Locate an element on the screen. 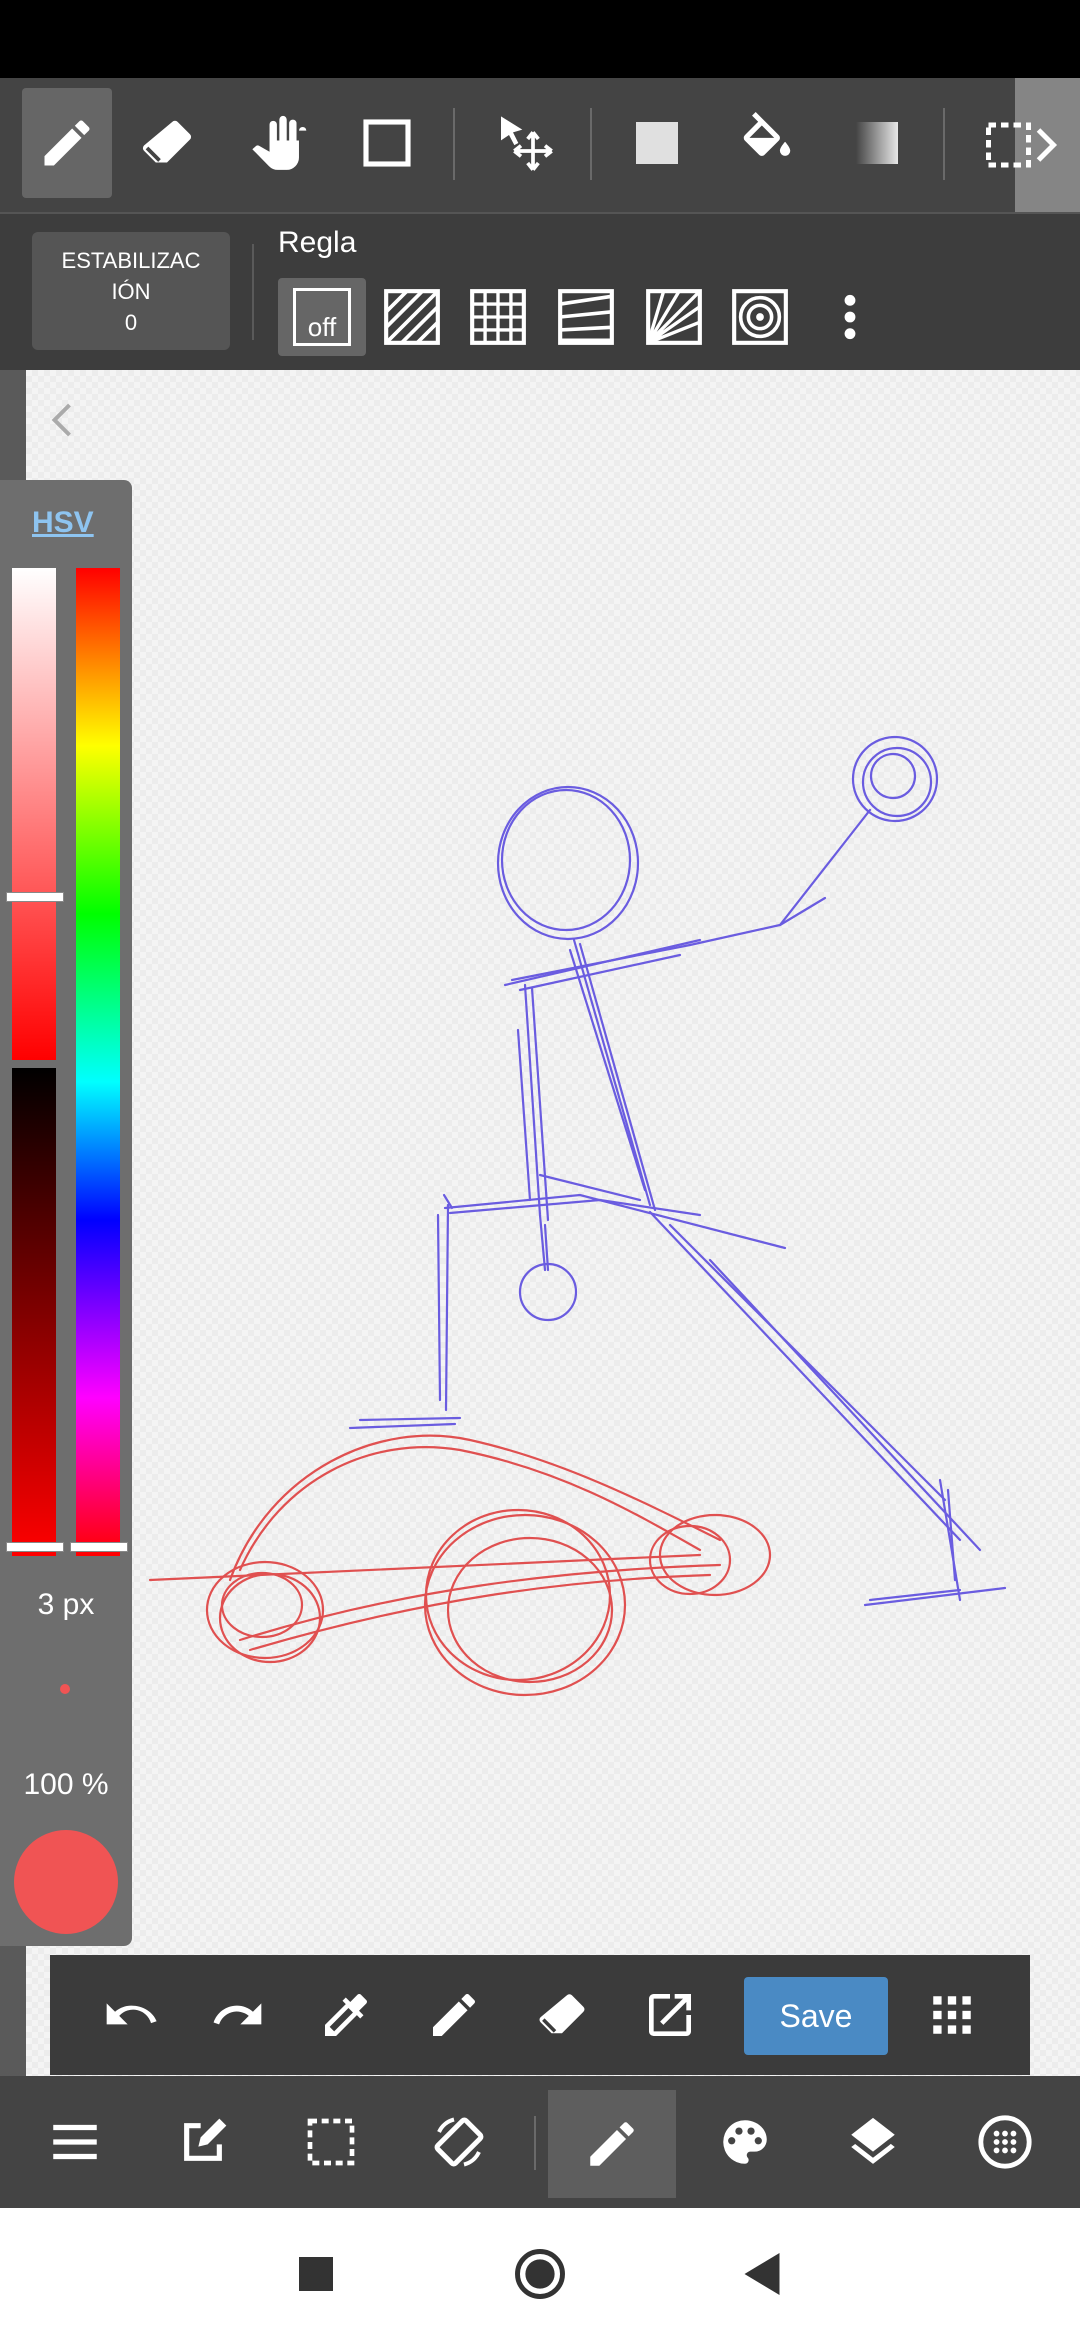  square-icon is located at coordinates (316, 2274).